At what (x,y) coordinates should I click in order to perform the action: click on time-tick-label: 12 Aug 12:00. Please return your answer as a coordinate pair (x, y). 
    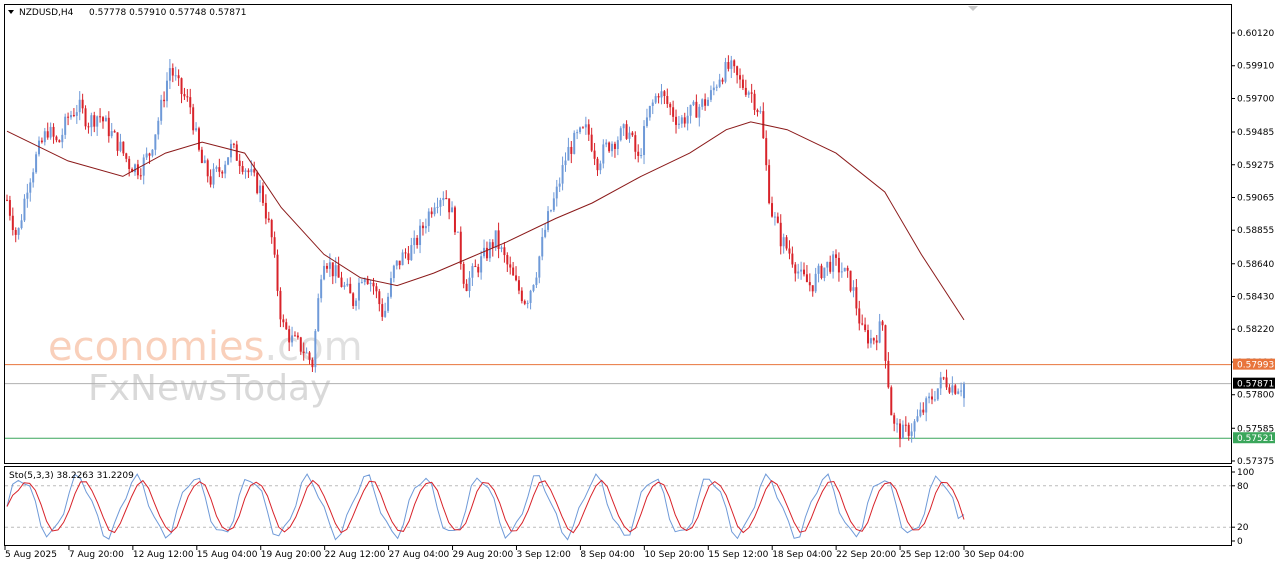
    Looking at the image, I should click on (163, 555).